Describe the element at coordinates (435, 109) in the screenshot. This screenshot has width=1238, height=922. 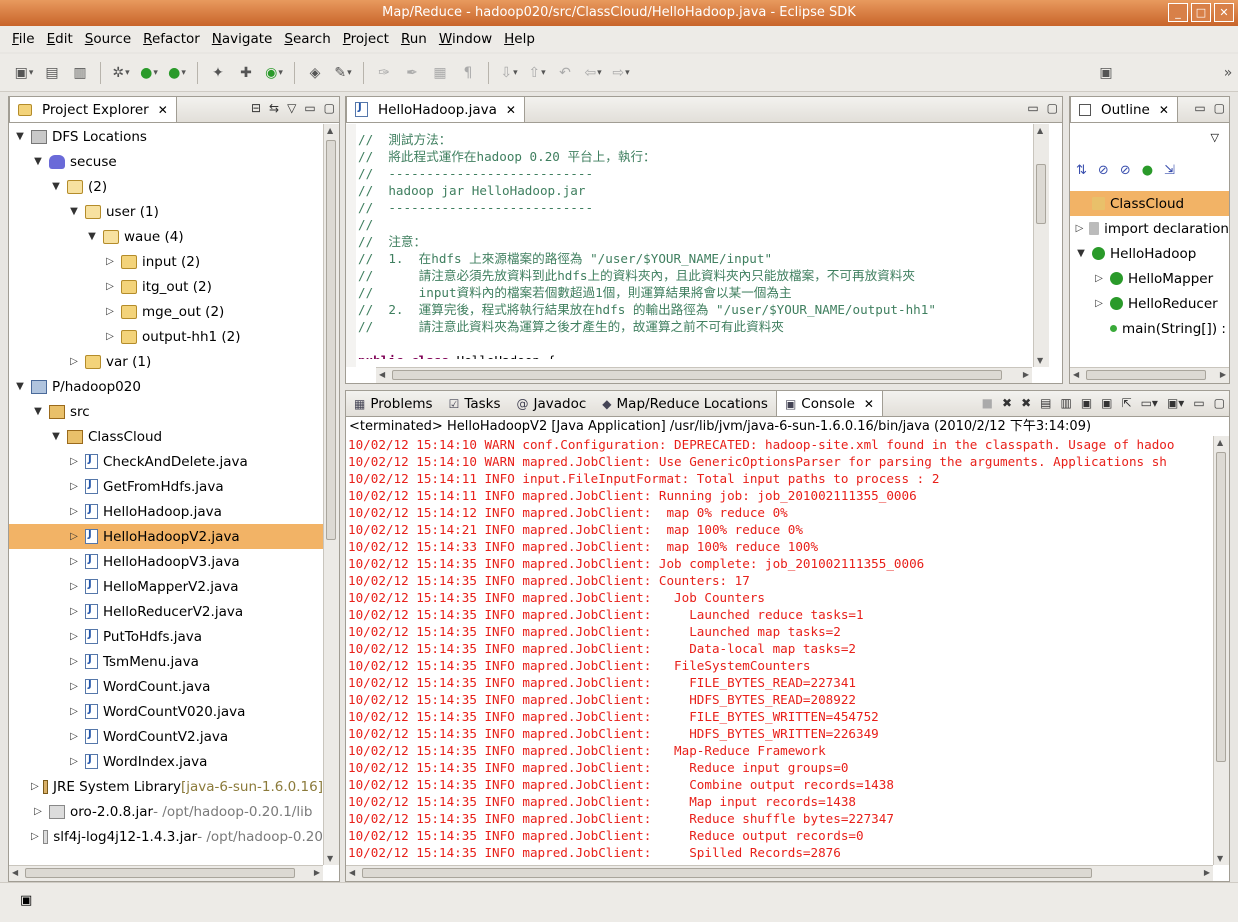
I see `tab-hellohadoop-java: HelloHadoop.java ✕` at that location.